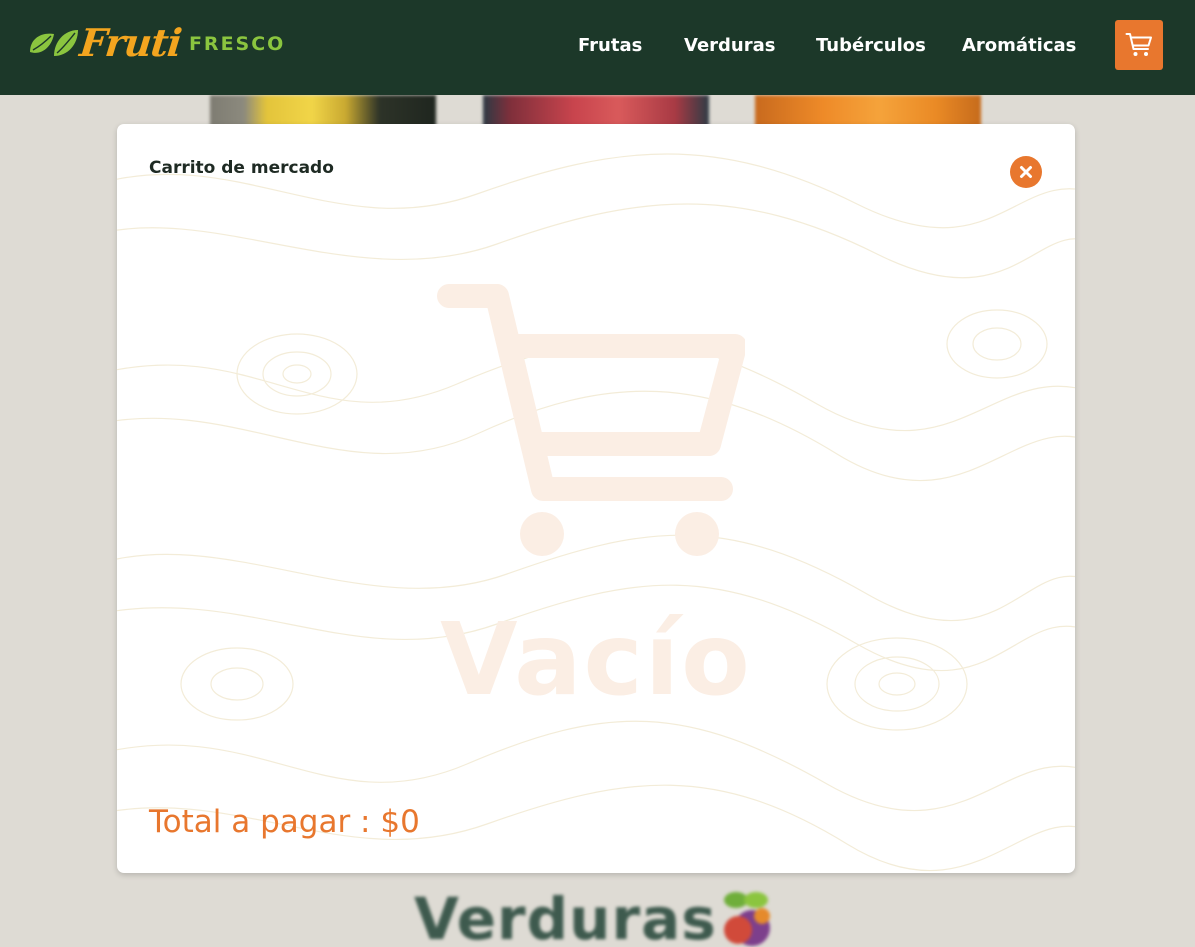  I want to click on nav-link-aromaticas: Aromáticas, so click(1019, 45).